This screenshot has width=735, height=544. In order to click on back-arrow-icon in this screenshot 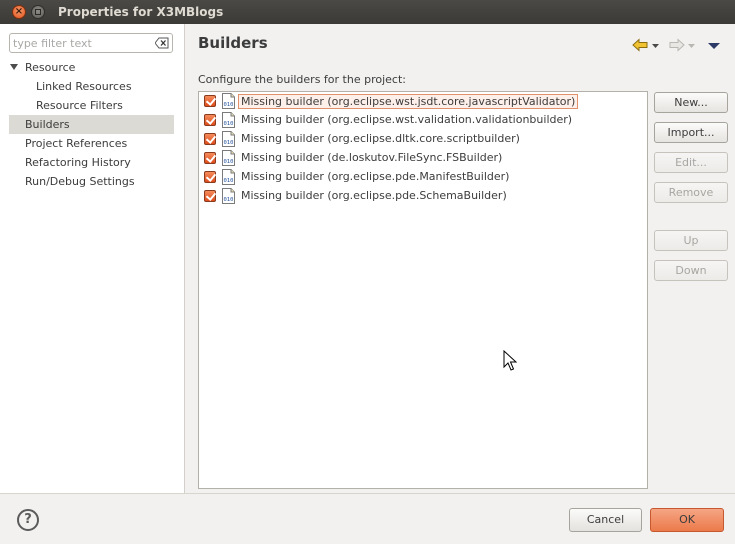, I will do `click(646, 46)`.